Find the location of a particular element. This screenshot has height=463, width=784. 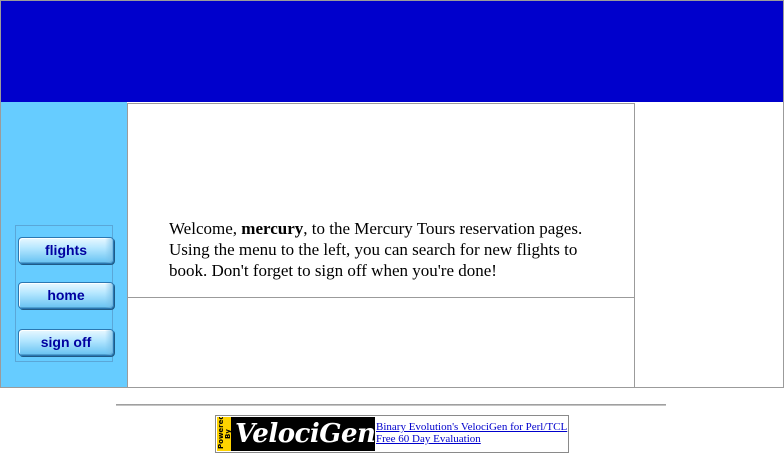

powered-by-tag: Powered By is located at coordinates (224, 434).